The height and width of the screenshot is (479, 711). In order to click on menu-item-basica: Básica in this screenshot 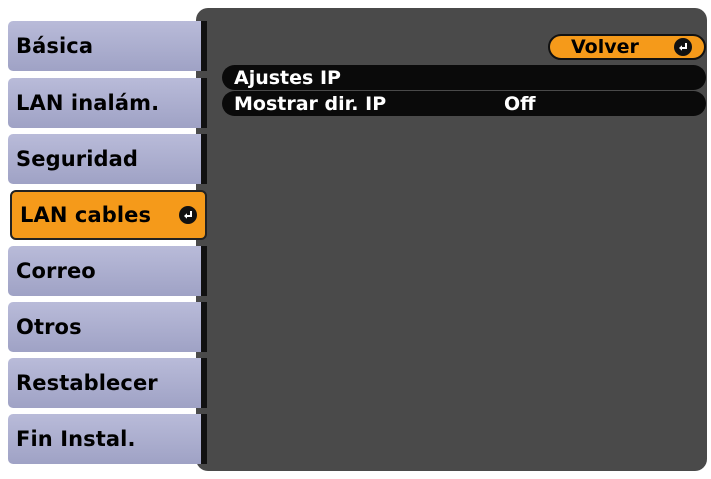, I will do `click(107, 46)`.